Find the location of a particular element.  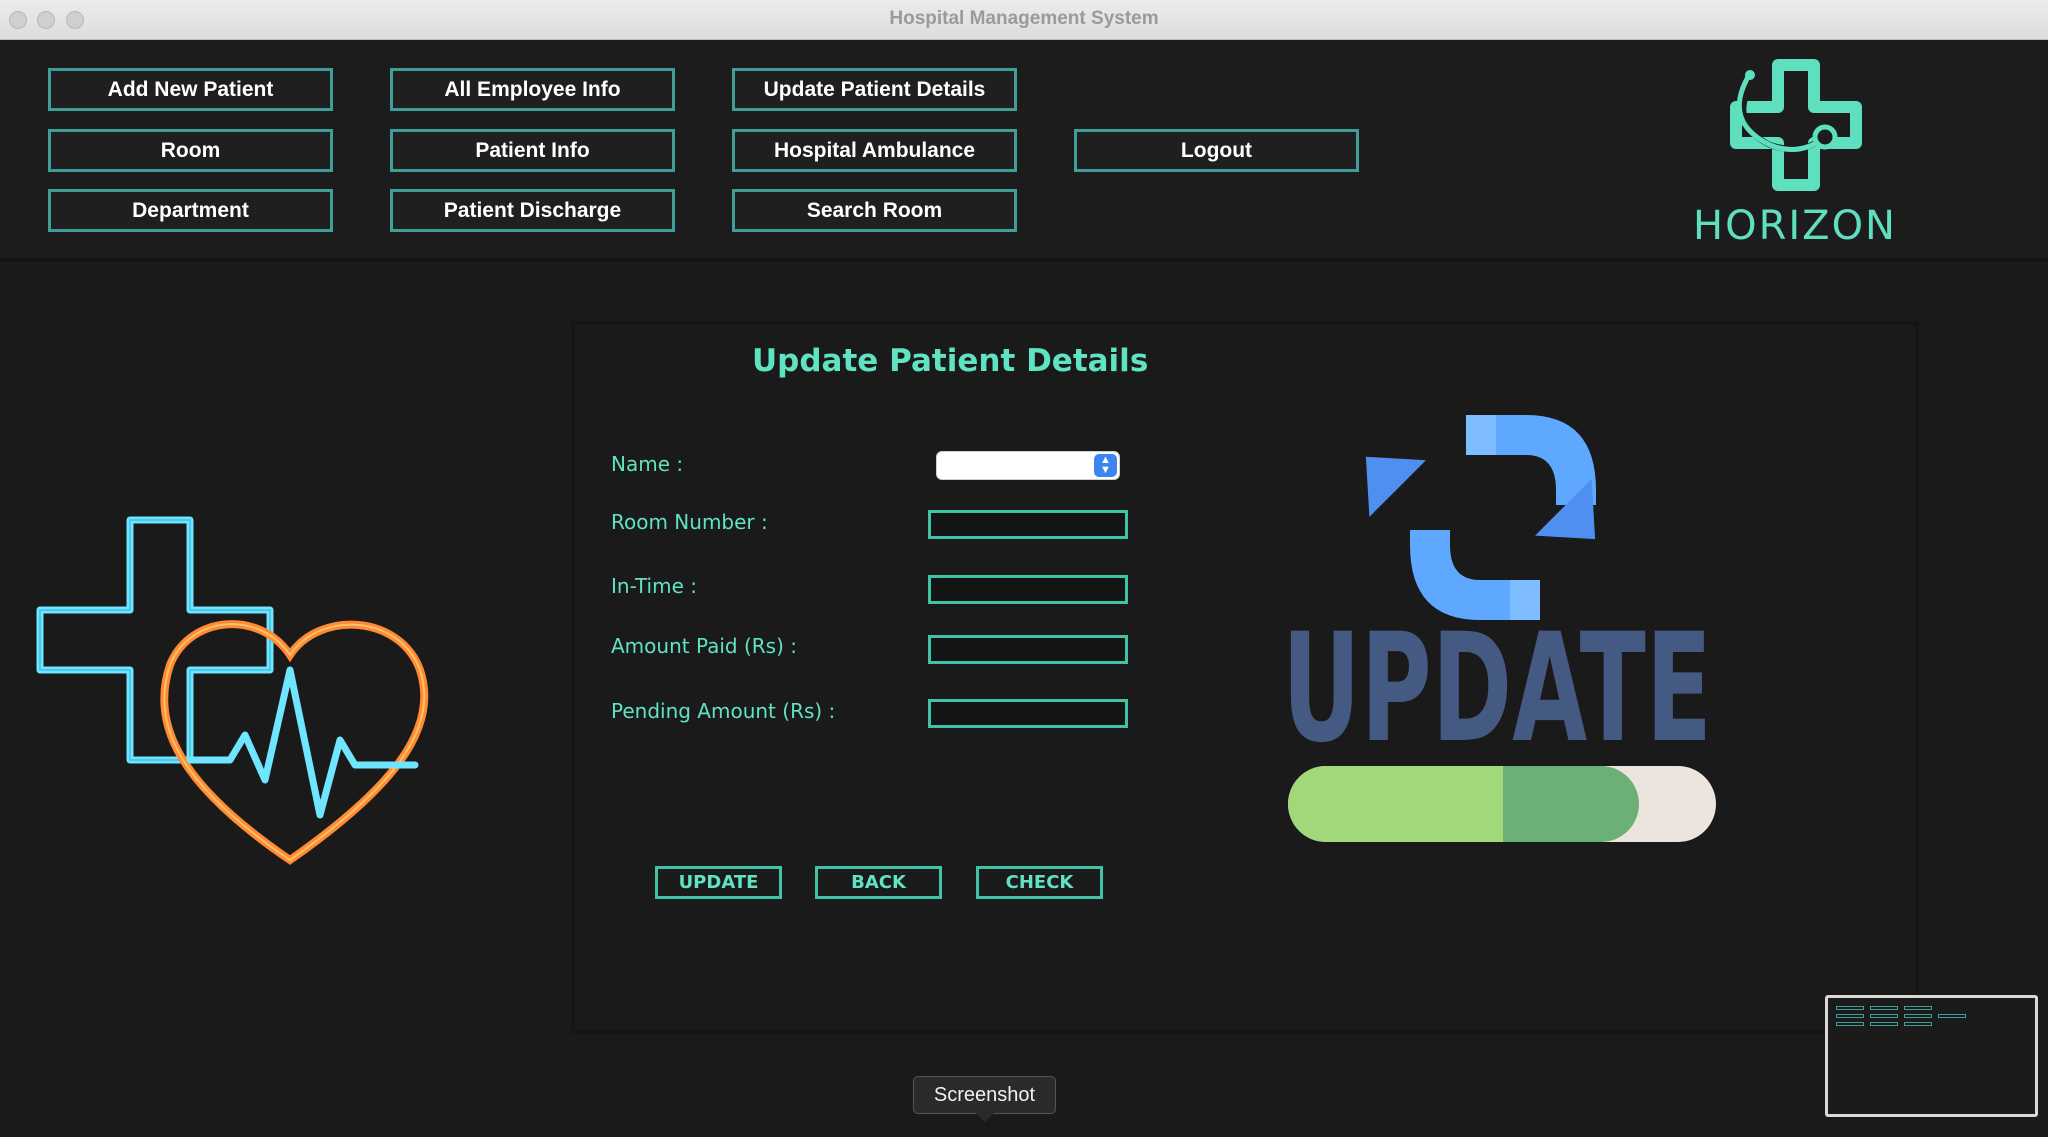

department-button: Department is located at coordinates (190, 210).